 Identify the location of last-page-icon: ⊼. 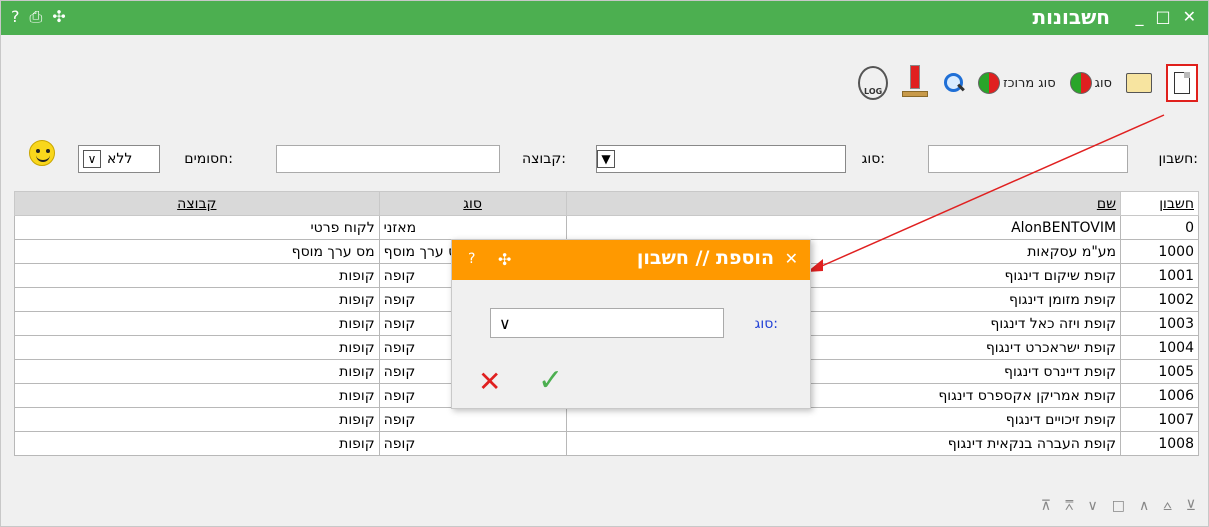
(1046, 506).